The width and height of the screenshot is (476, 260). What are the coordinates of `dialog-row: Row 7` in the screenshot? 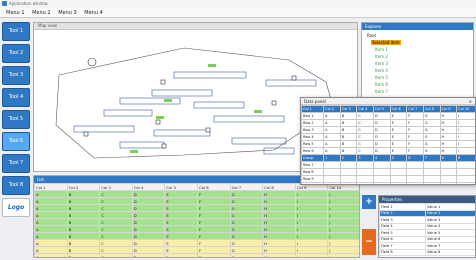 It's located at (388, 165).